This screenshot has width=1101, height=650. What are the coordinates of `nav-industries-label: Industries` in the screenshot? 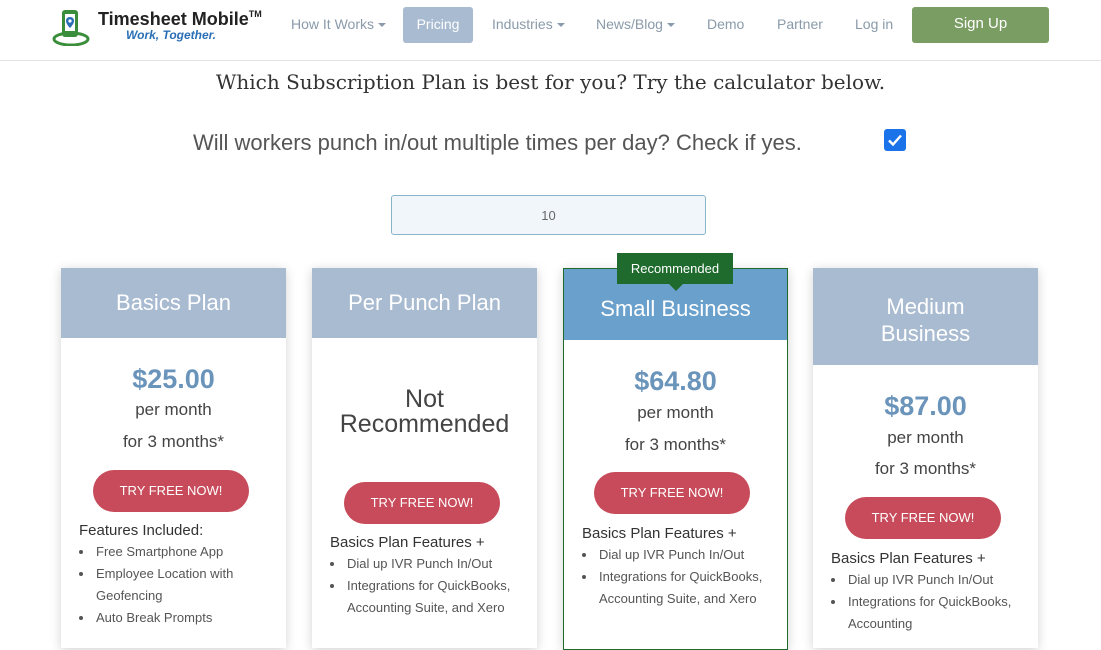 It's located at (522, 24).